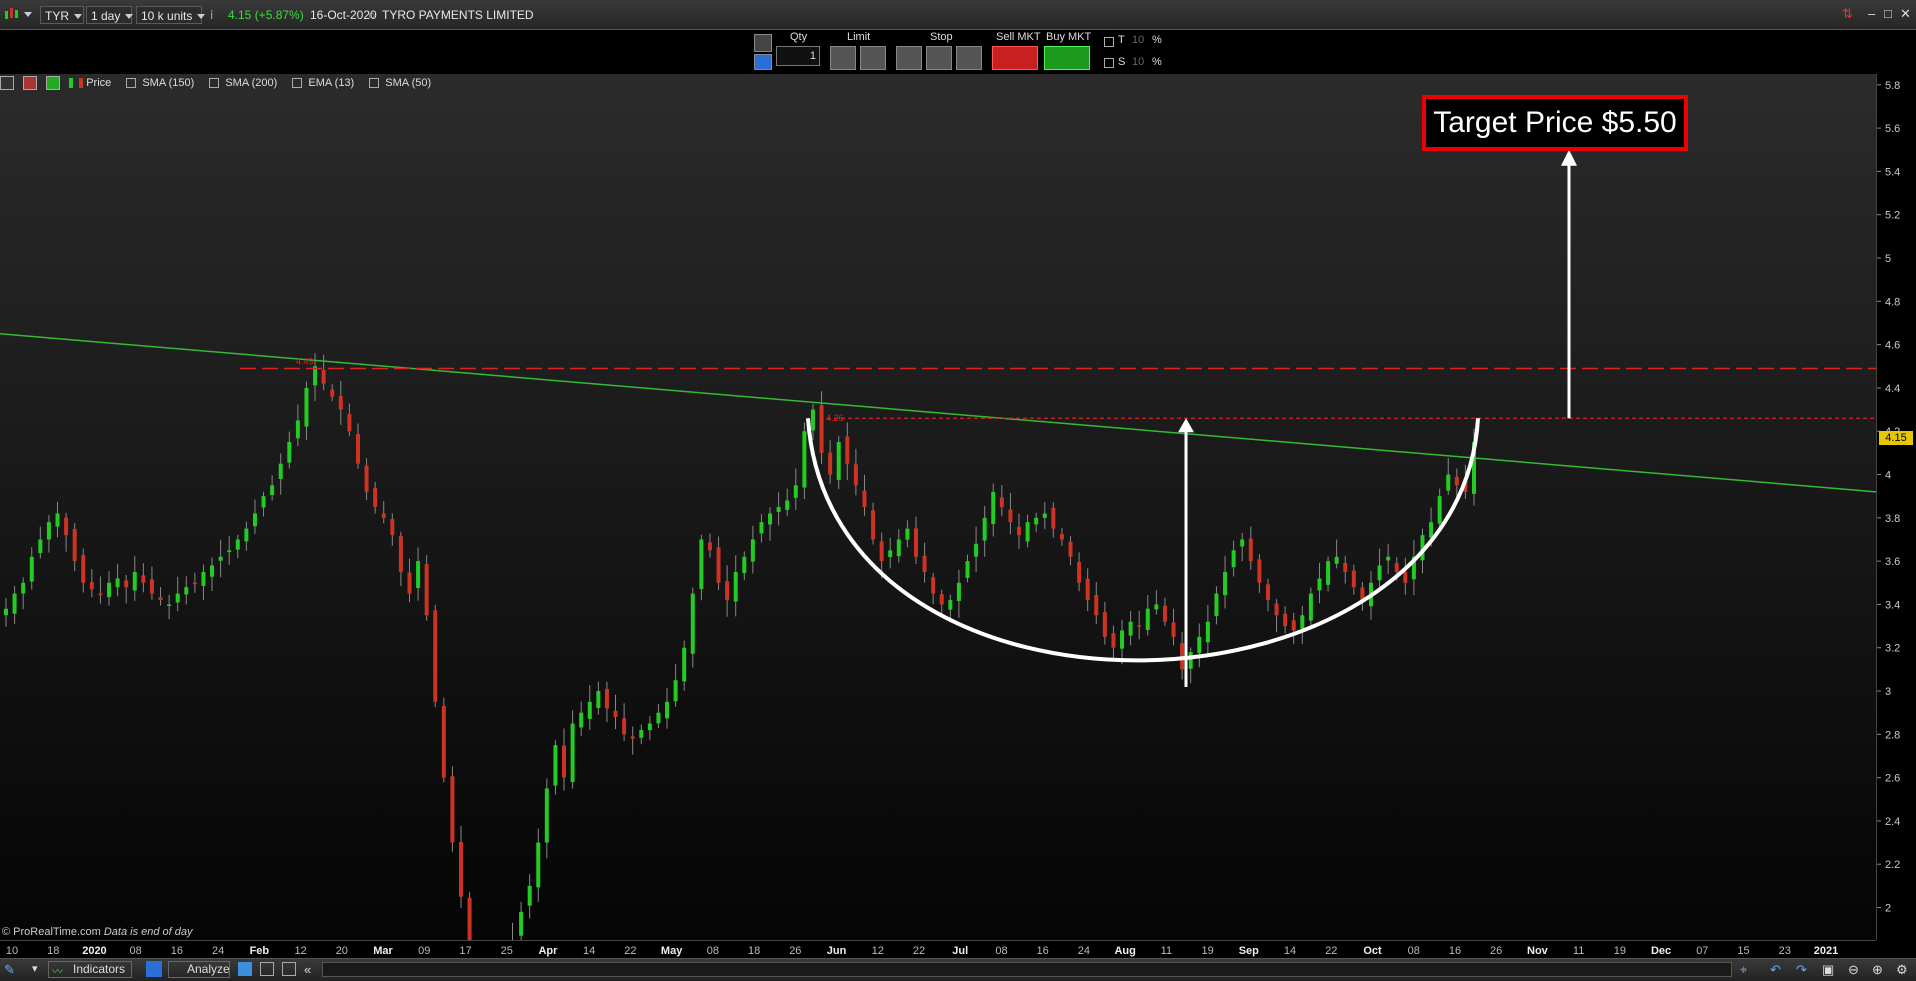 This screenshot has height=981, width=1916. I want to click on pen-icon: ✎, so click(9, 970).